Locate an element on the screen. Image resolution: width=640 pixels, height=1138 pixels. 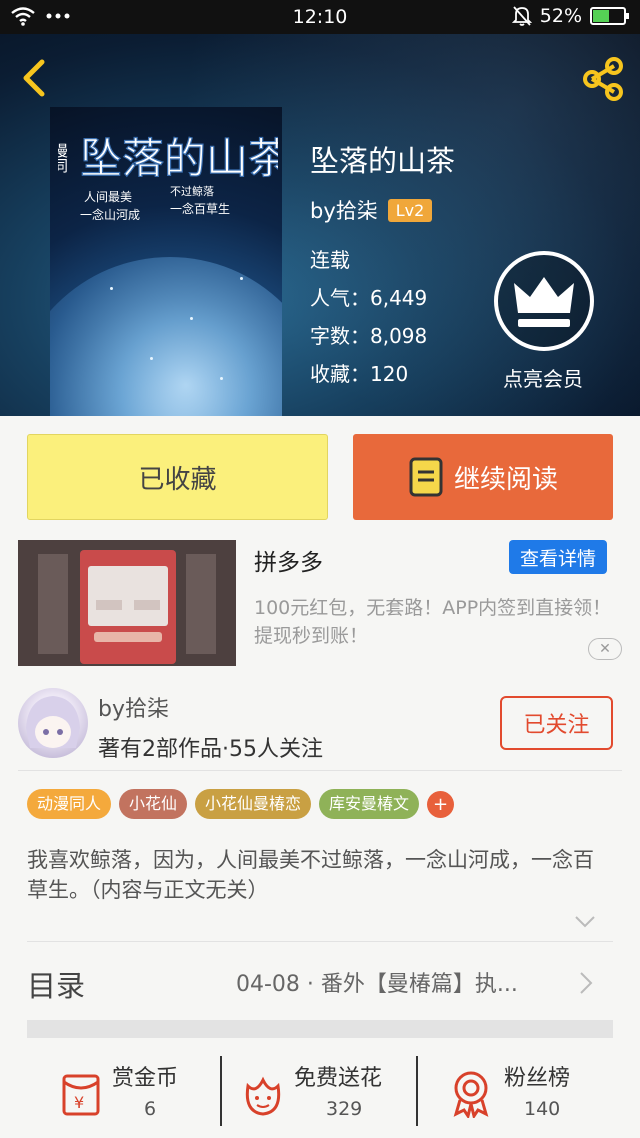
flowers-value: 329 is located at coordinates (344, 1109).